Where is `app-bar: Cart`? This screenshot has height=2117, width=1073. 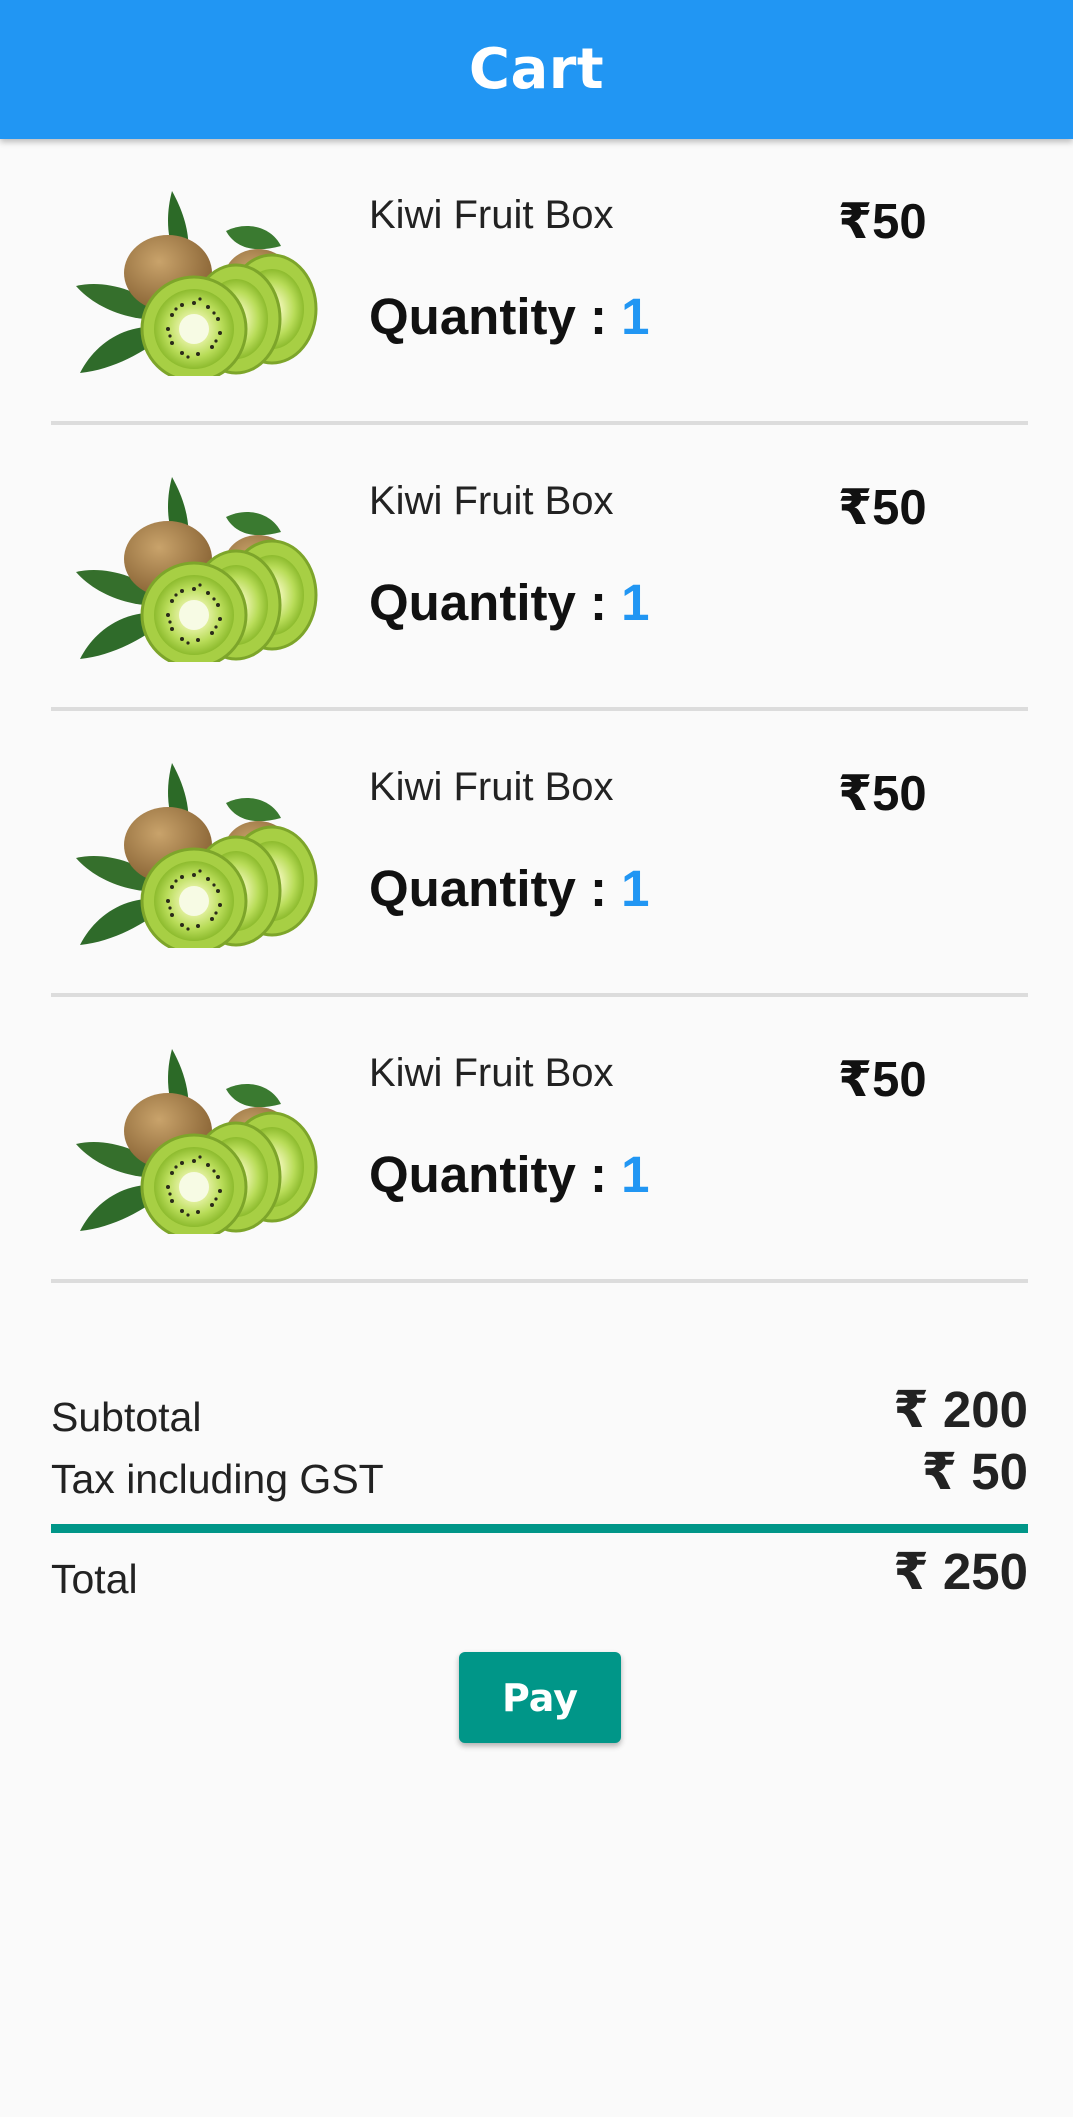 app-bar: Cart is located at coordinates (536, 69).